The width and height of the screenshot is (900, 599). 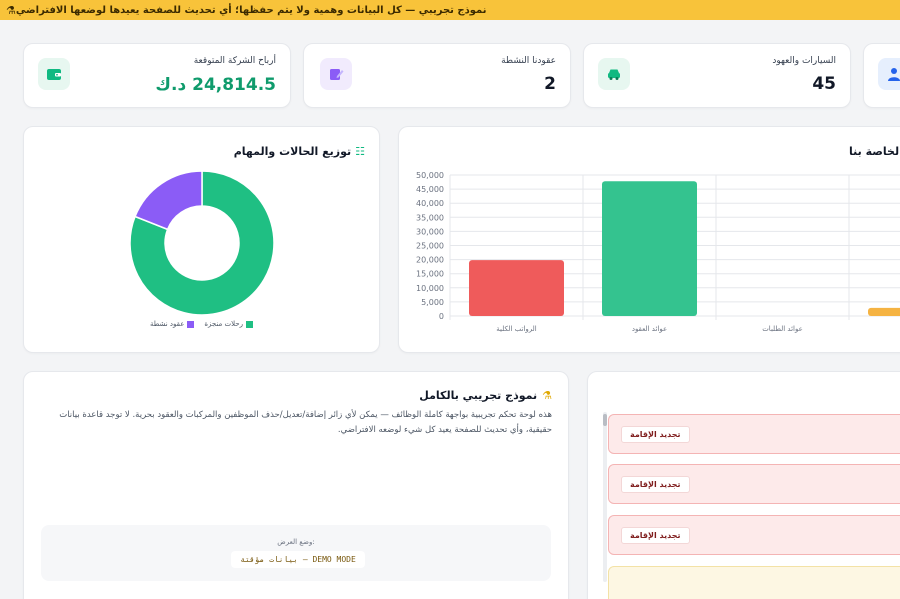 What do you see at coordinates (754, 582) in the screenshot?
I see `task-row-partial` at bounding box center [754, 582].